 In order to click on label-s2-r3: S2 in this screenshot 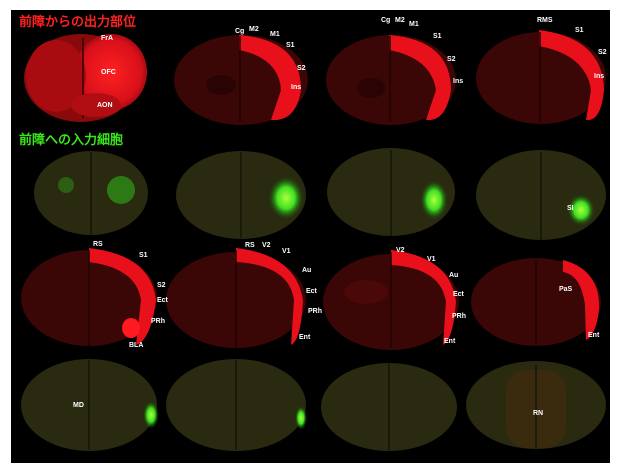, I will do `click(161, 285)`.